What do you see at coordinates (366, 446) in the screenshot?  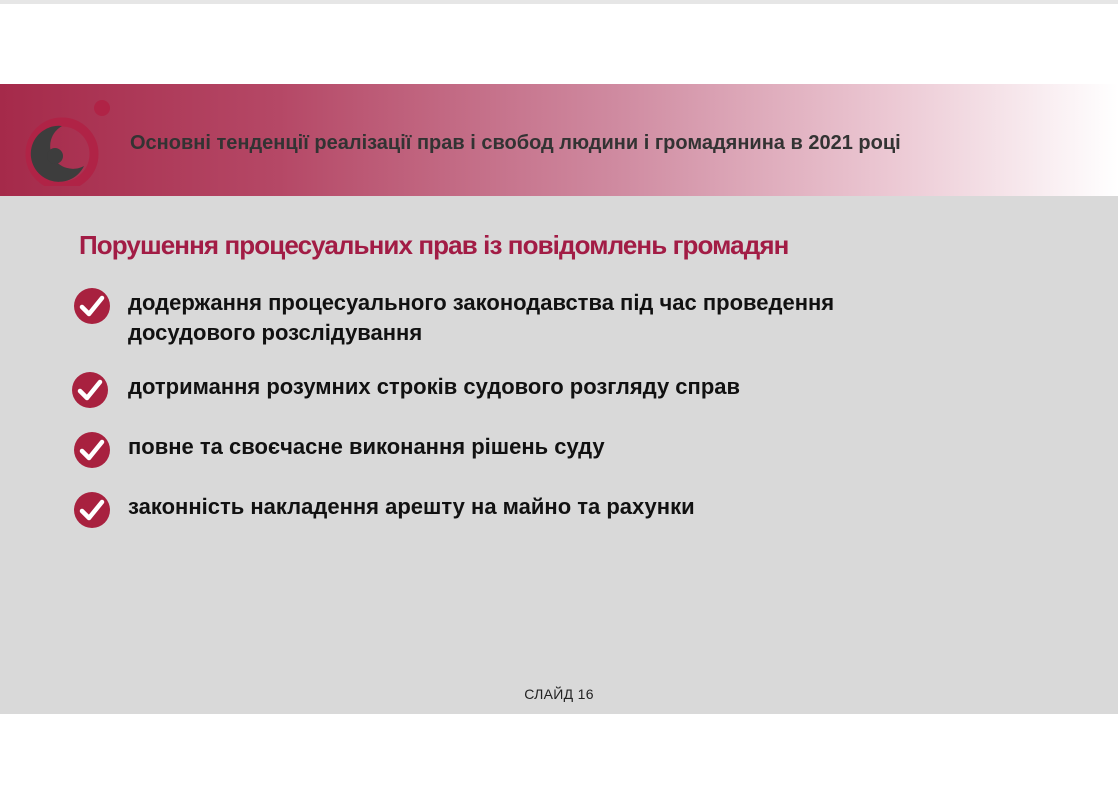 I see `bullet-text-line: повне та своєчасне виконання рішень суду` at bounding box center [366, 446].